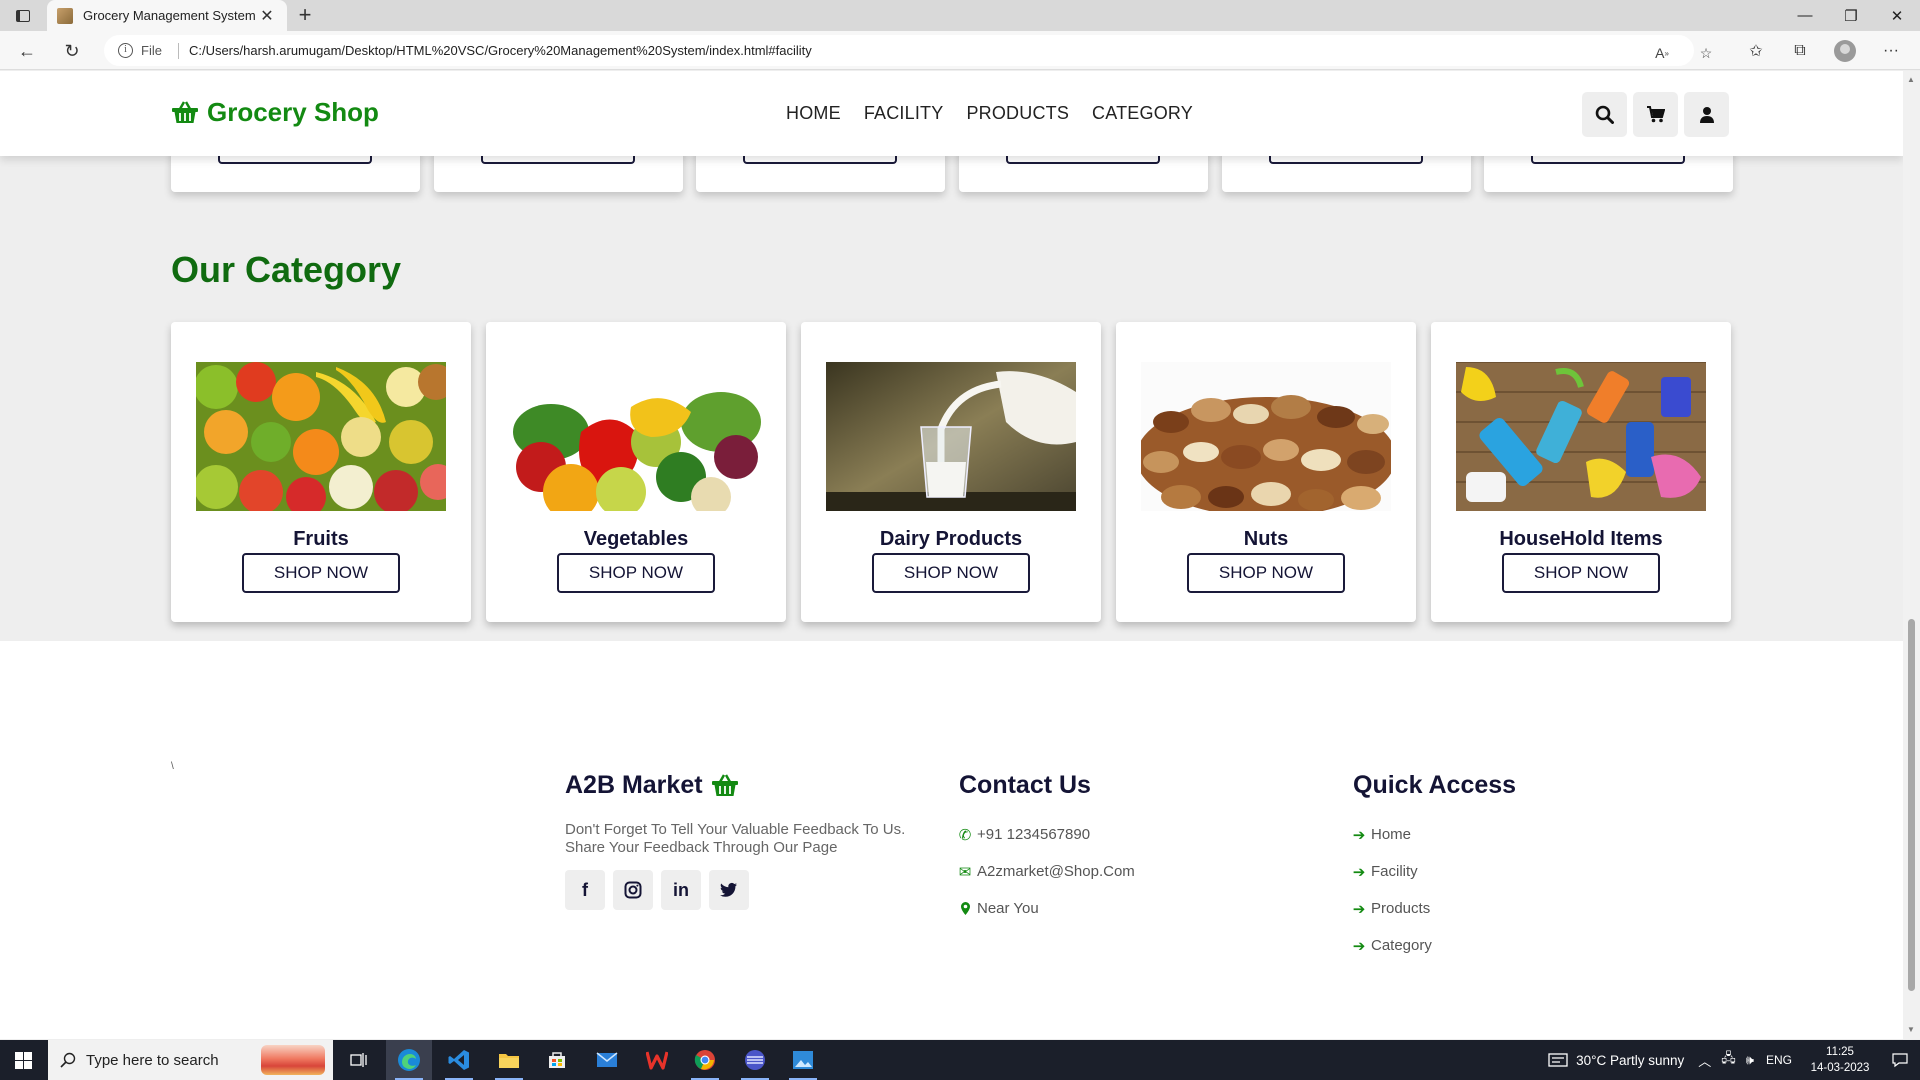 Image resolution: width=1920 pixels, height=1080 pixels. Describe the element at coordinates (1851, 15) in the screenshot. I see `restore-icon: ❐` at that location.